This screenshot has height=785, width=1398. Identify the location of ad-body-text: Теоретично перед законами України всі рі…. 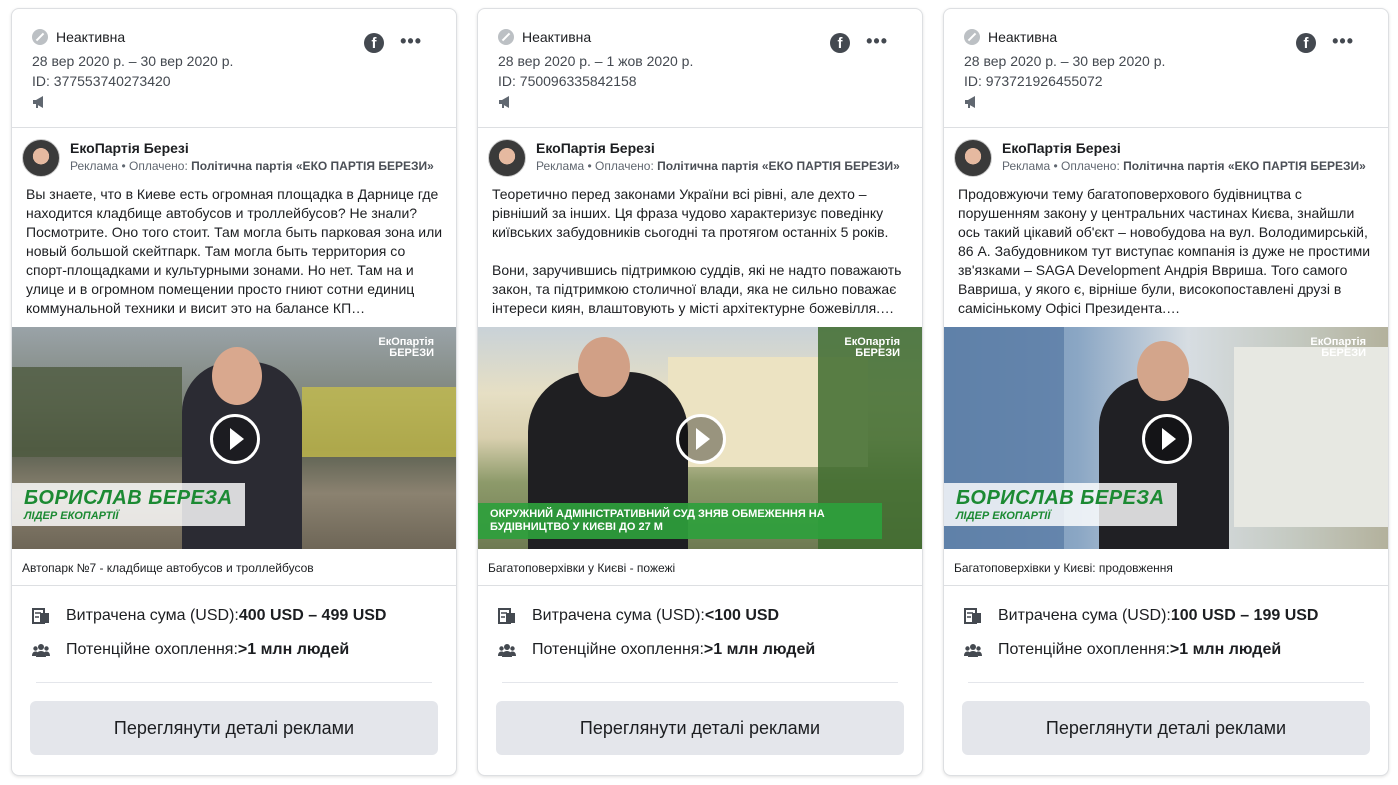
(697, 251).